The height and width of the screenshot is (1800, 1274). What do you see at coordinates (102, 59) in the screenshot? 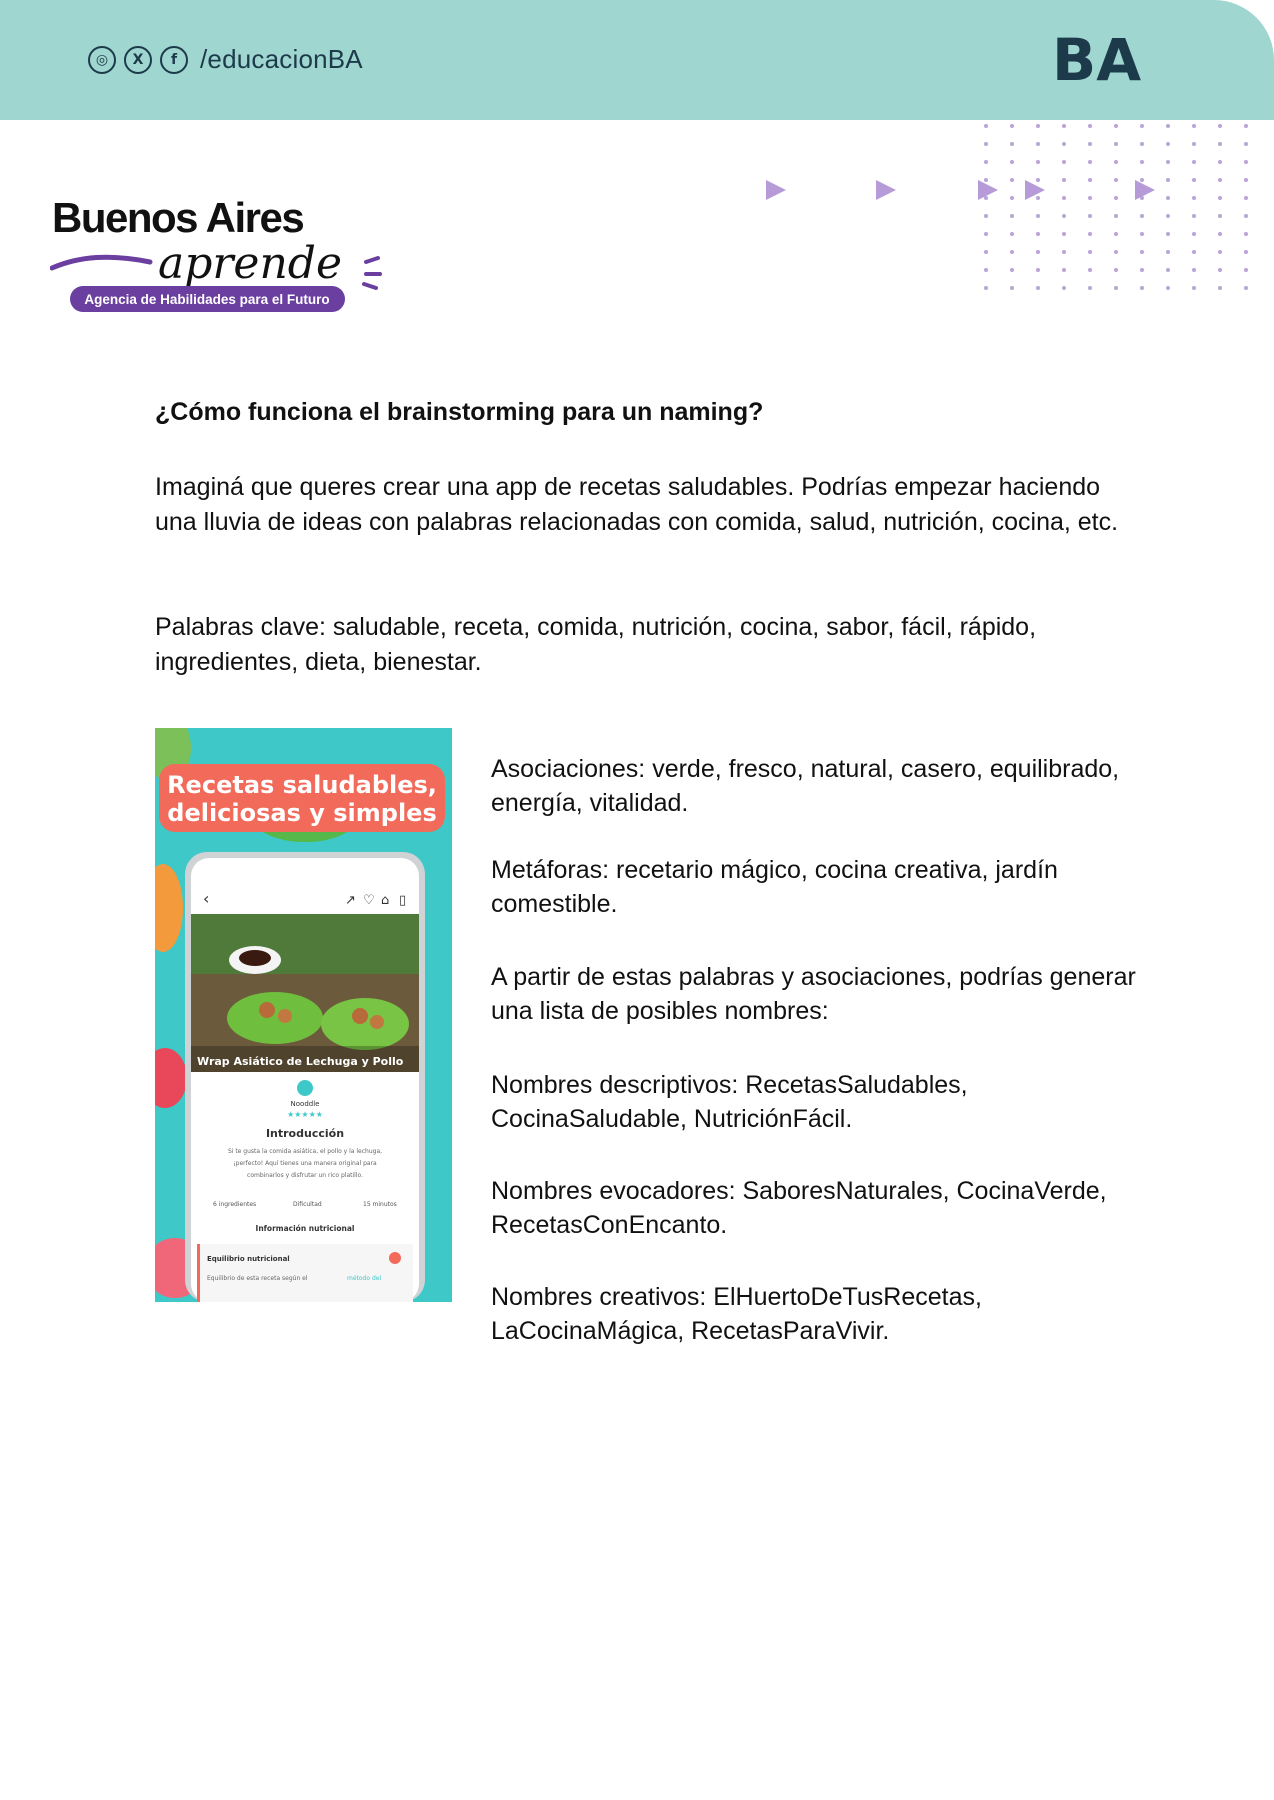
I see `instagram-icon: ◎` at bounding box center [102, 59].